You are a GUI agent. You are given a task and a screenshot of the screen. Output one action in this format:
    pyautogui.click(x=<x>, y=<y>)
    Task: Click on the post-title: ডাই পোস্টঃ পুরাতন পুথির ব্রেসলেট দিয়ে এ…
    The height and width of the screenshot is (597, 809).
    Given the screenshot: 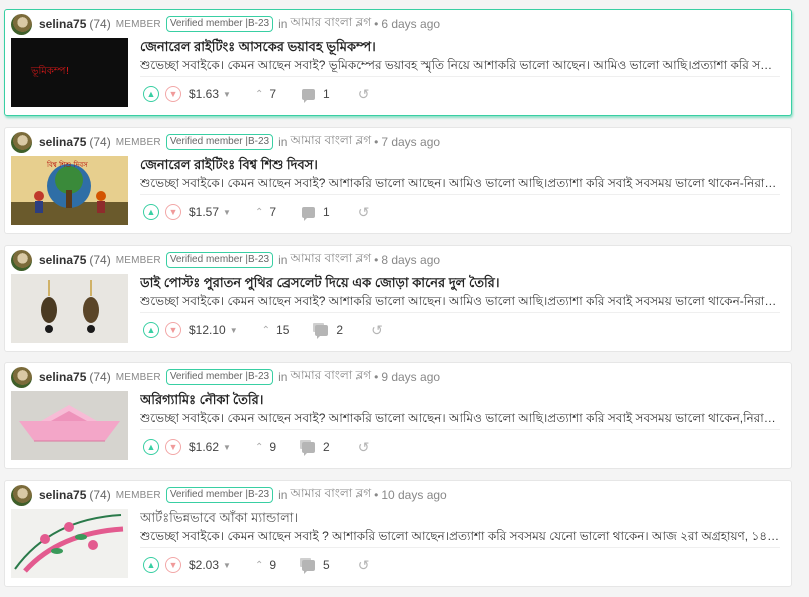 What is the action you would take?
    pyautogui.click(x=460, y=284)
    